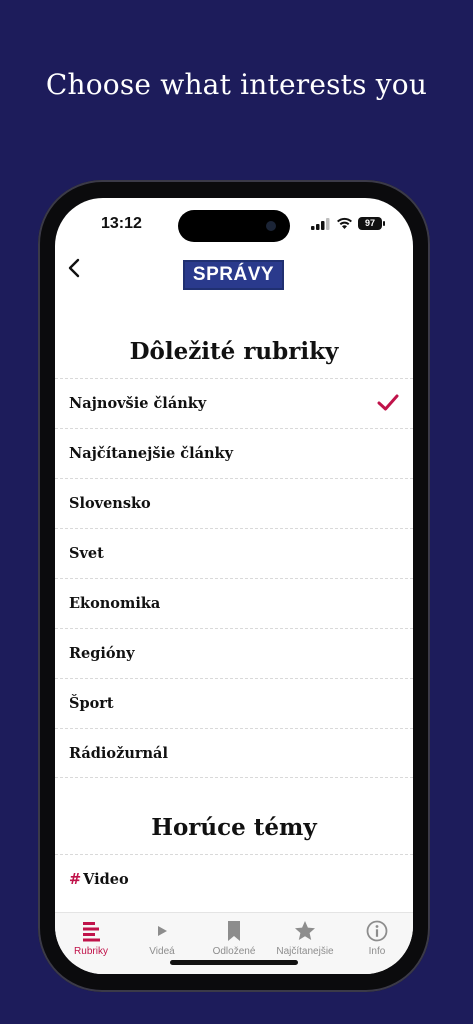 This screenshot has height=1024, width=473. Describe the element at coordinates (234, 226) in the screenshot. I see `dynamic-island` at that location.